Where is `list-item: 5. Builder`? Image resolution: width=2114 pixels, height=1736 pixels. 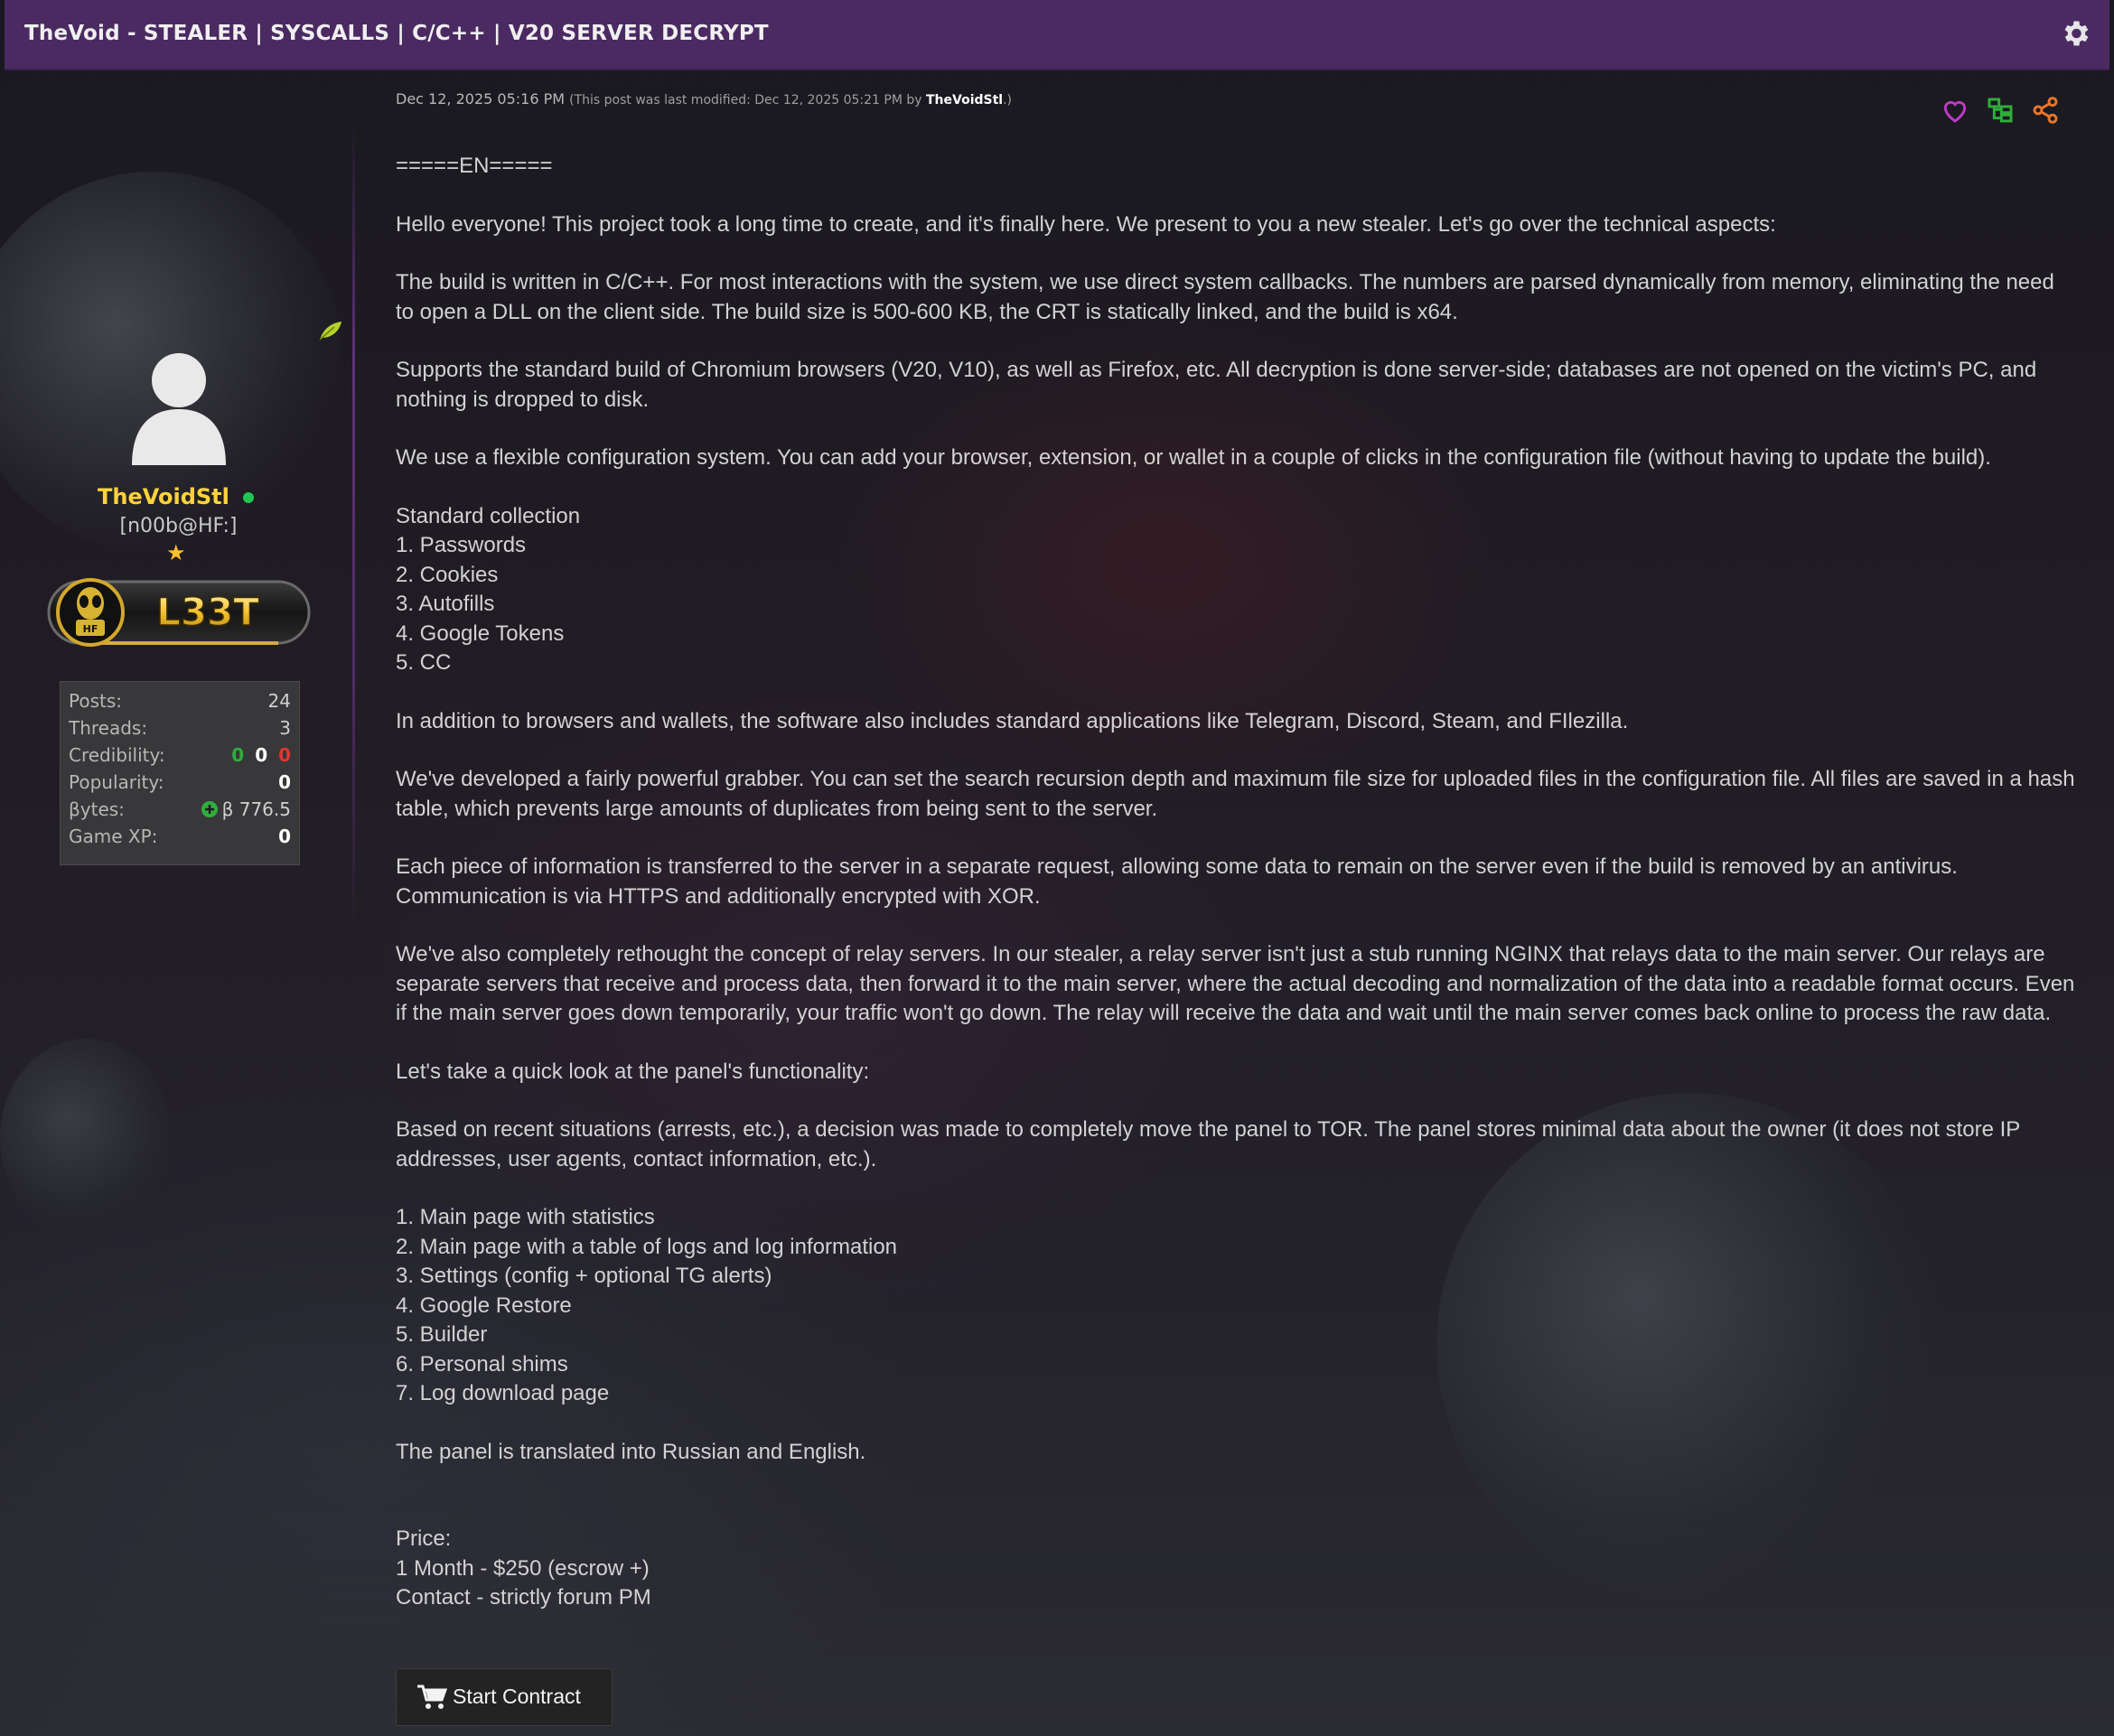 list-item: 5. Builder is located at coordinates (442, 1334).